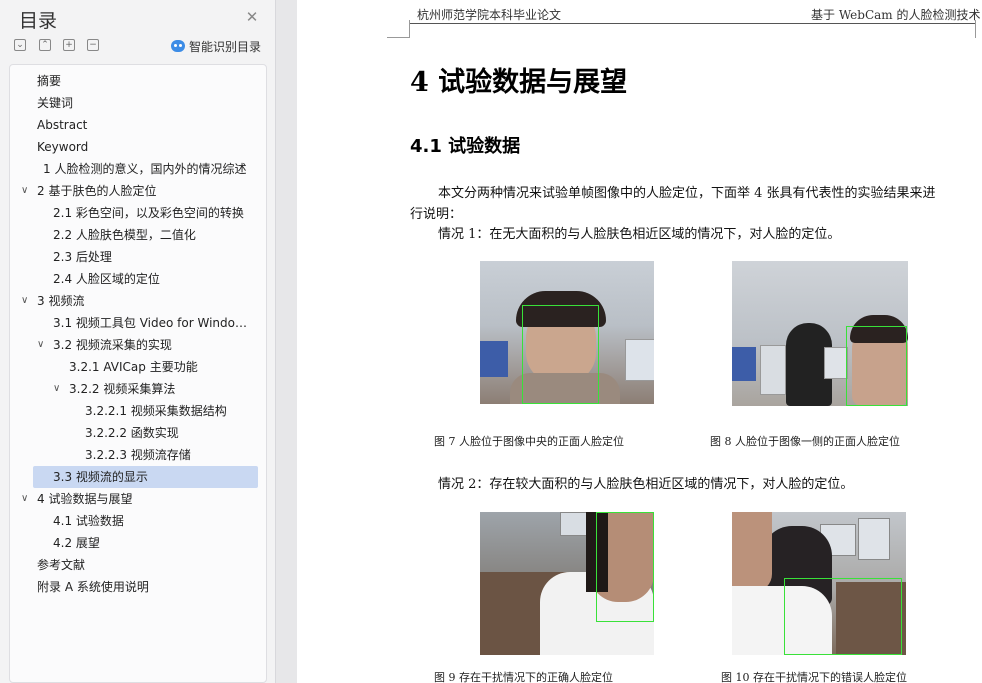  What do you see at coordinates (639, 234) in the screenshot?
I see `paragraph: 情况 1：在无大面积的与人脸肤色相近区域的情况下，对人脸的定位。` at bounding box center [639, 234].